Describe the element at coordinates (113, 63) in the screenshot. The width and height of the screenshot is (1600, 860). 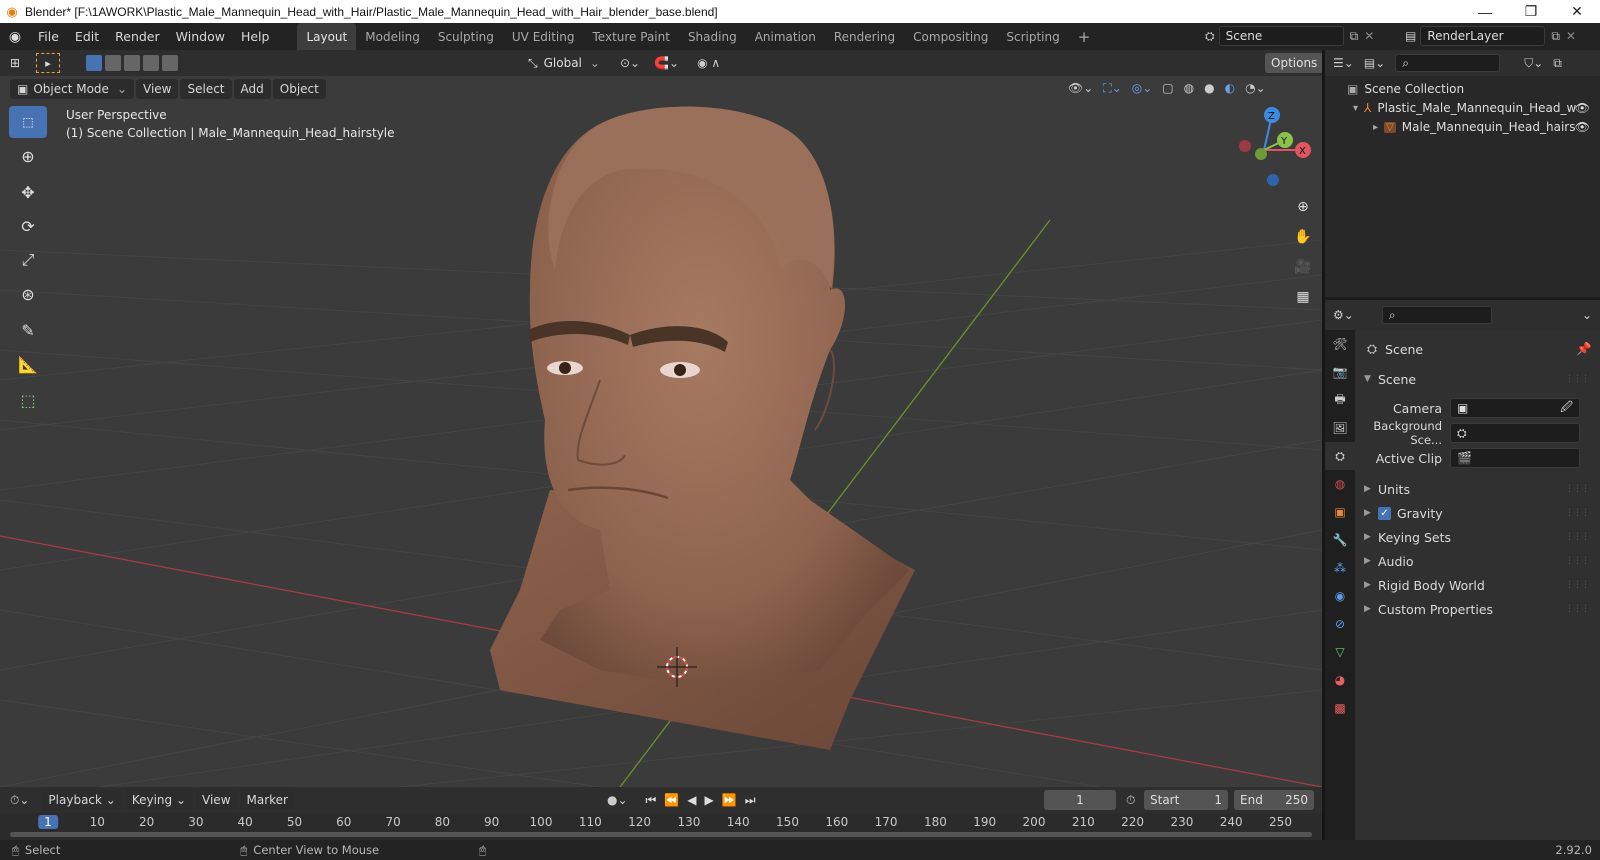
I see `select-extend-icon` at that location.